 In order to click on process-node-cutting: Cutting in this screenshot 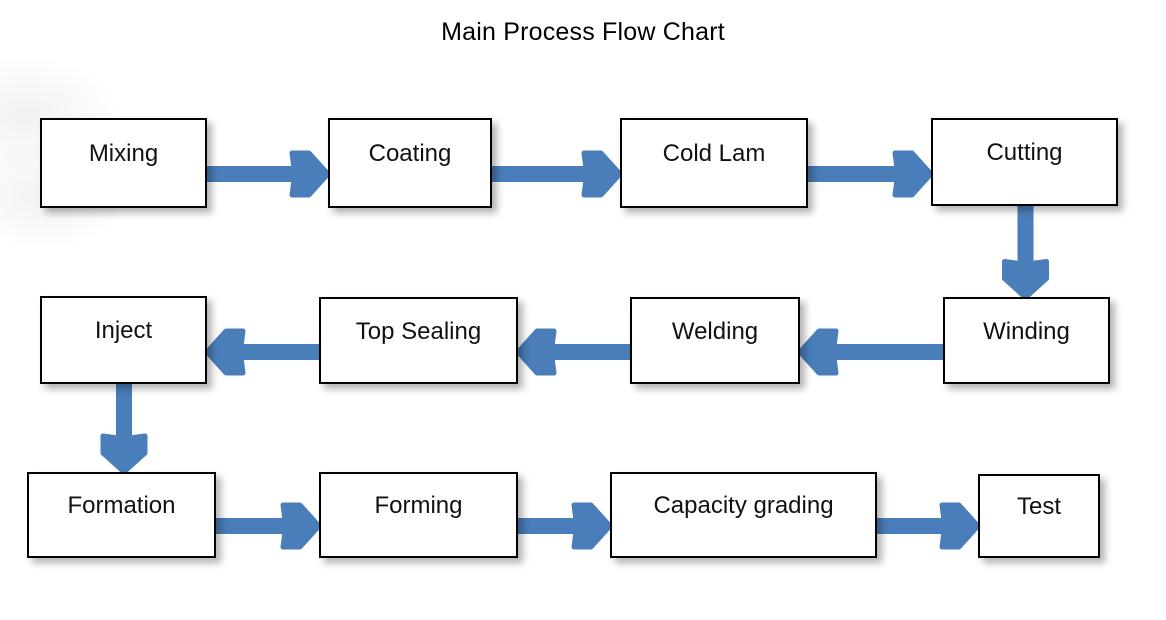, I will do `click(1024, 162)`.